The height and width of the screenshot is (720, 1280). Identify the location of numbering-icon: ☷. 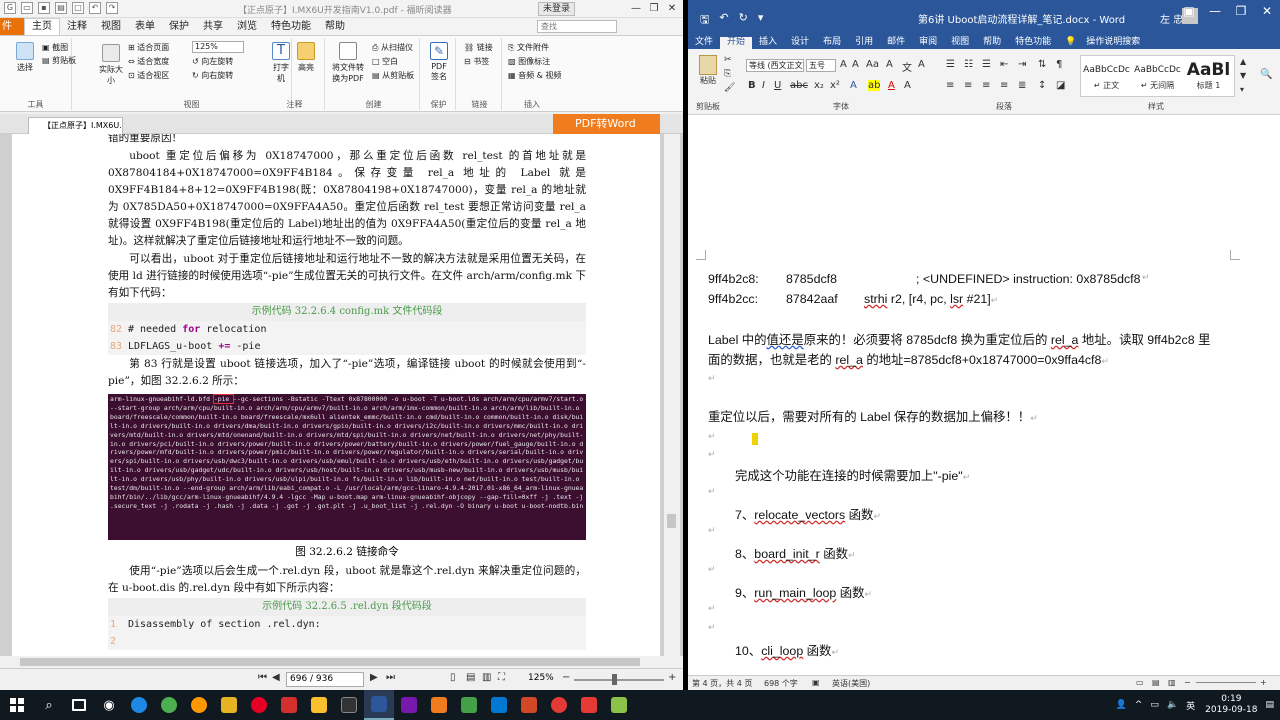
(968, 64).